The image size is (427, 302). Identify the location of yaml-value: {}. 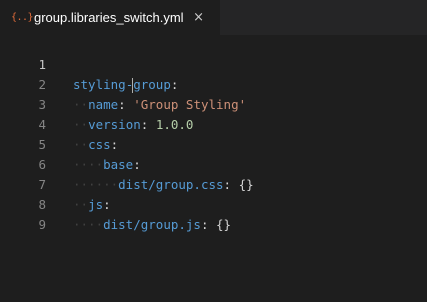
(224, 224).